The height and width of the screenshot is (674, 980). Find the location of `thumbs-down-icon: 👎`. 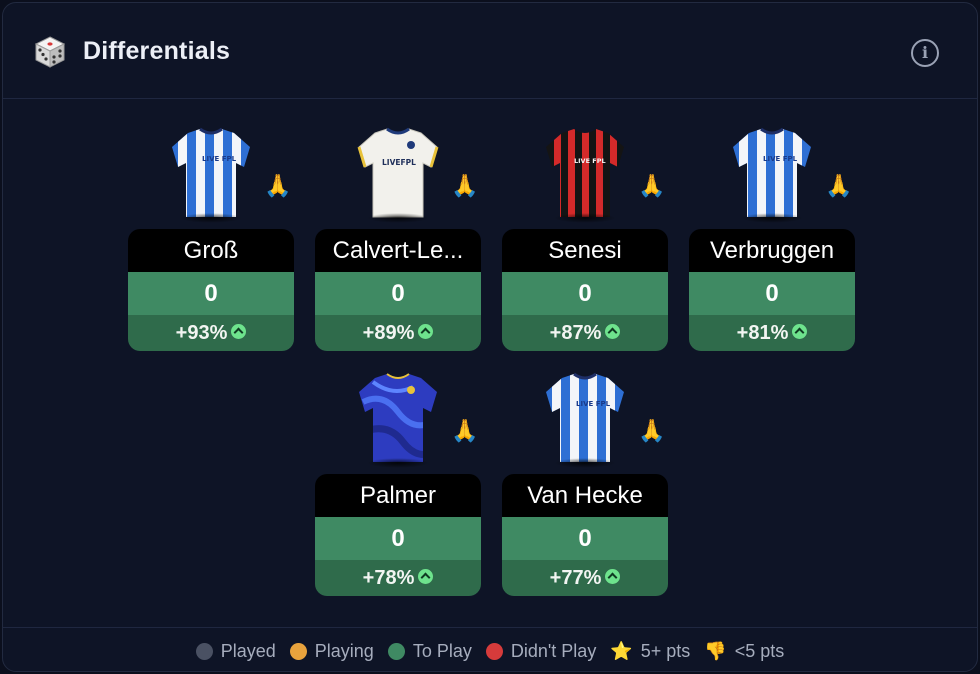

thumbs-down-icon: 👎 is located at coordinates (715, 650).